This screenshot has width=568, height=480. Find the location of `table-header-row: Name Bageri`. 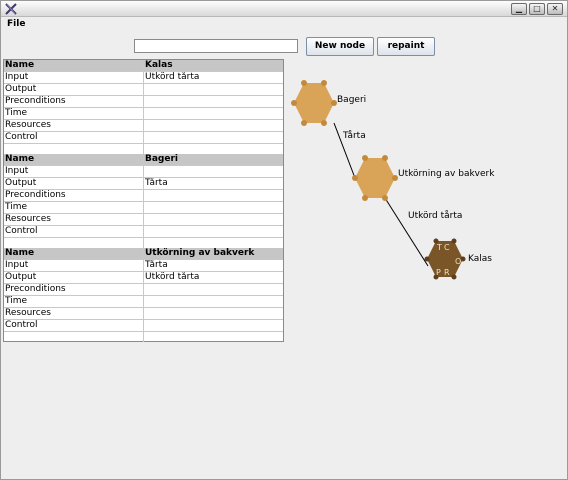

table-header-row: Name Bageri is located at coordinates (143, 160).